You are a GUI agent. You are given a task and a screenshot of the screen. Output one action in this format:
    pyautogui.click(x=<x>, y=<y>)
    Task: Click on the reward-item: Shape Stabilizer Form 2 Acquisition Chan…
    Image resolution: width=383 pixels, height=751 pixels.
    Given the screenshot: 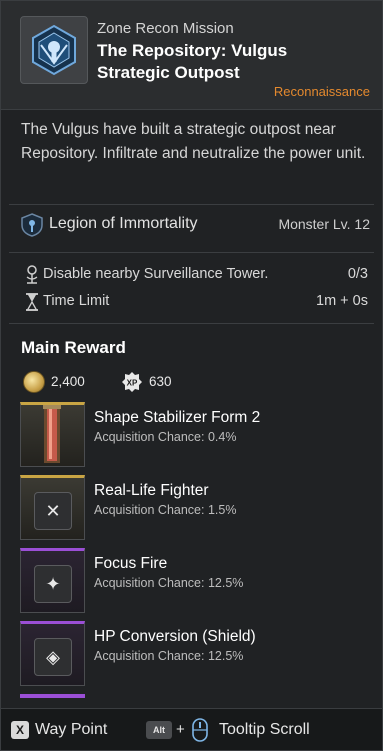 What is the action you would take?
    pyautogui.click(x=195, y=435)
    